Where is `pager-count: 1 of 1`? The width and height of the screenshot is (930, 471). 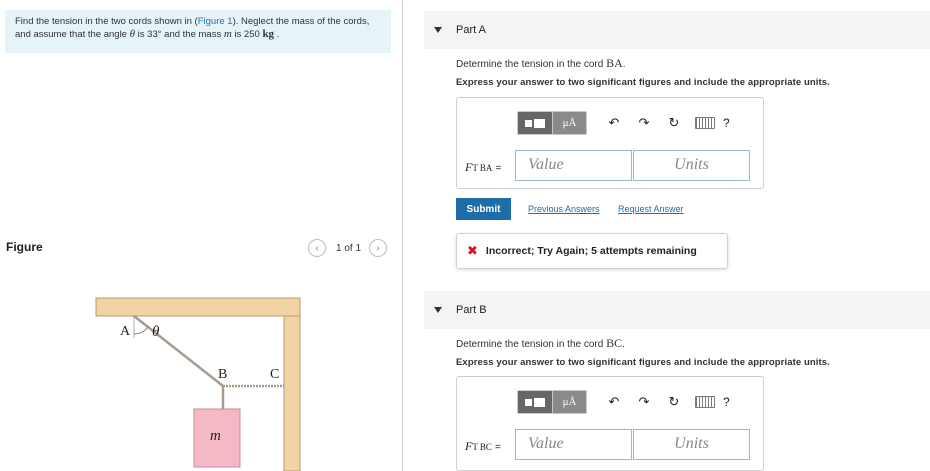
pager-count: 1 of 1 is located at coordinates (349, 248).